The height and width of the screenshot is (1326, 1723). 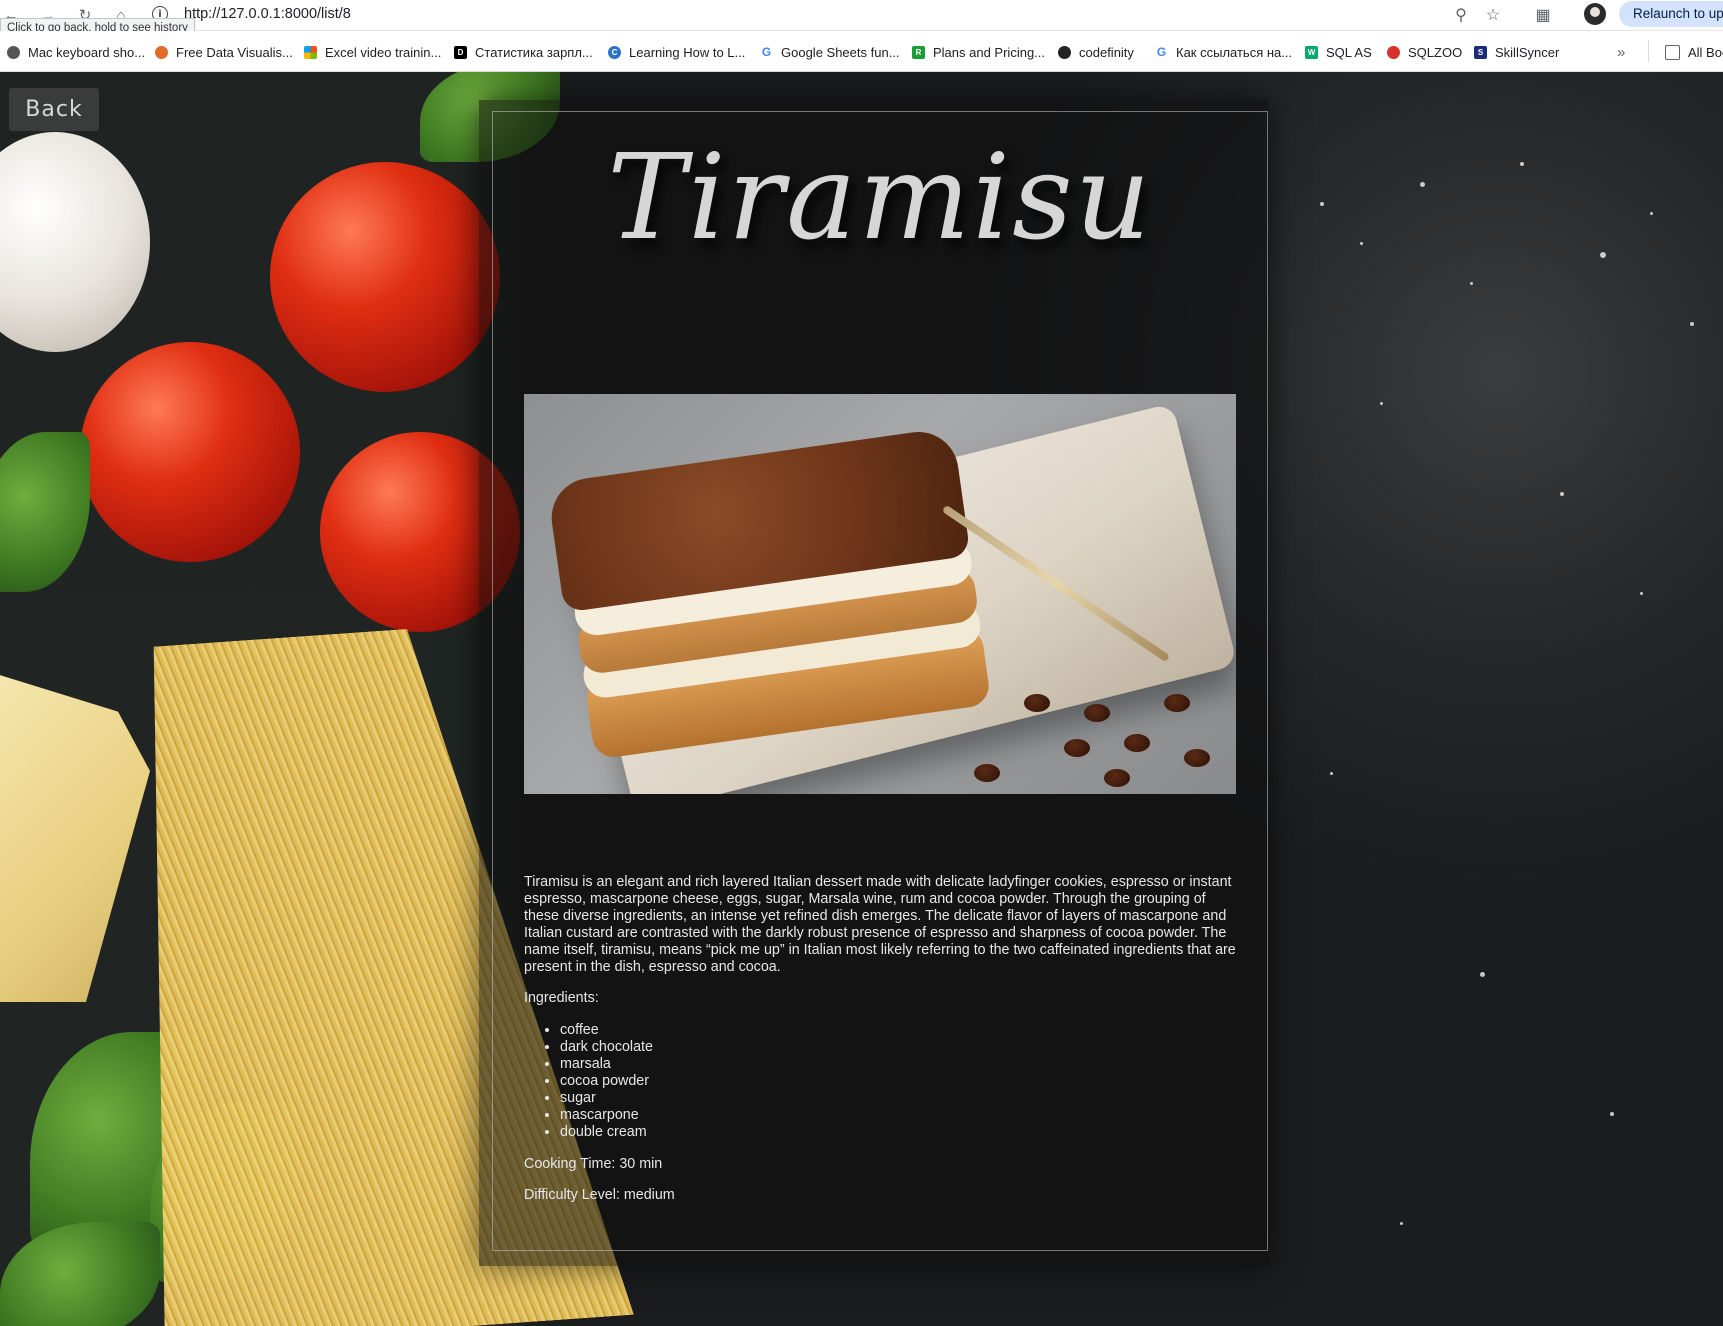 What do you see at coordinates (1480, 52) in the screenshot?
I see `skillsyncer-icon: S` at bounding box center [1480, 52].